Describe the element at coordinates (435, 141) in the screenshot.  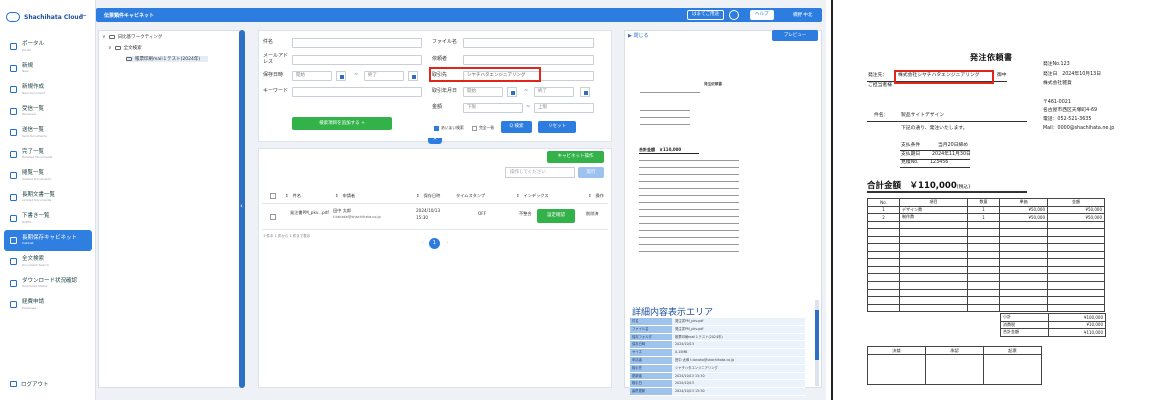
I see `collapse-form-toggle: ^` at that location.